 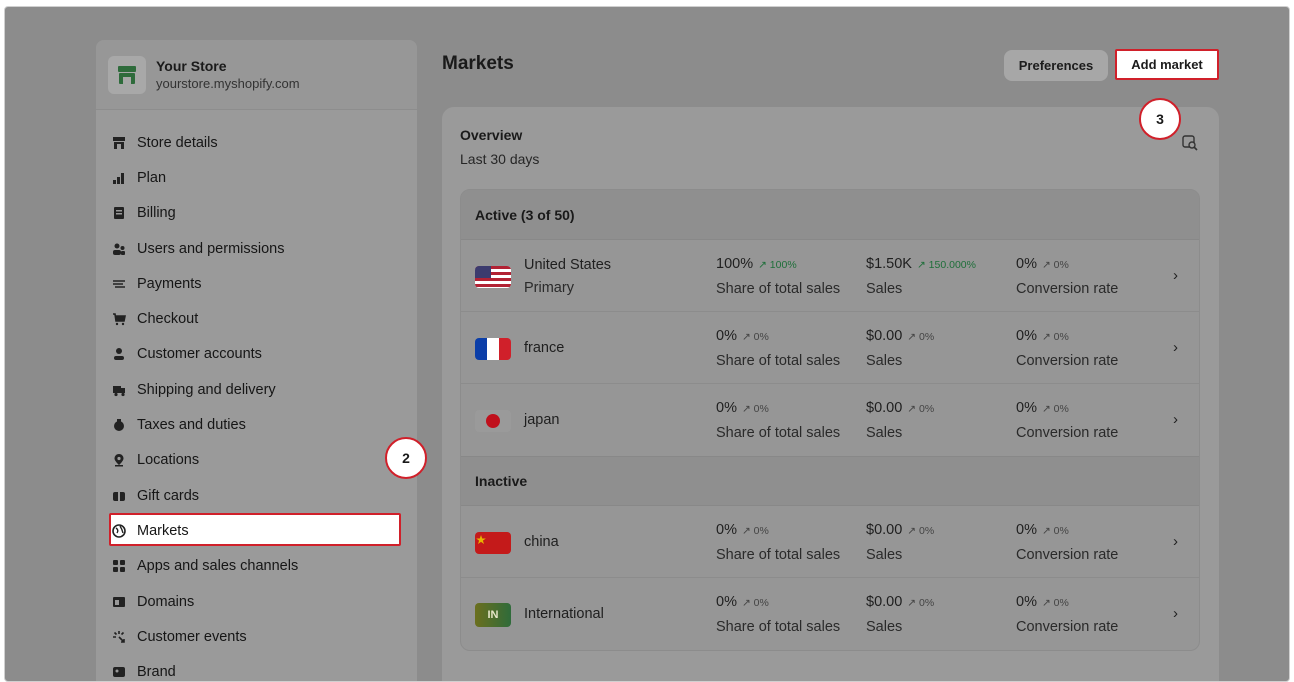 What do you see at coordinates (168, 319) in the screenshot?
I see `sidebar-item-label: Checkout` at bounding box center [168, 319].